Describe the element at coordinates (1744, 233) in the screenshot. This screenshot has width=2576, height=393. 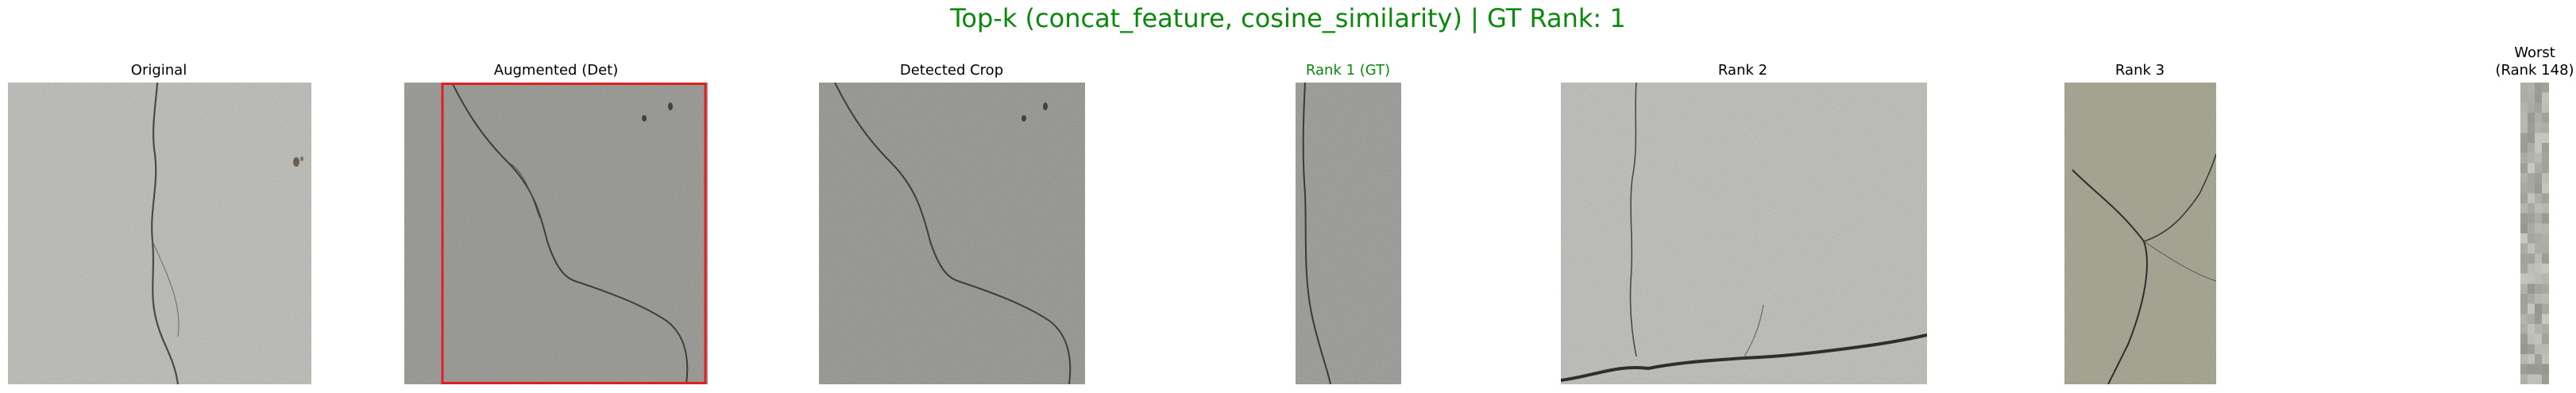
I see `rank2-image` at that location.